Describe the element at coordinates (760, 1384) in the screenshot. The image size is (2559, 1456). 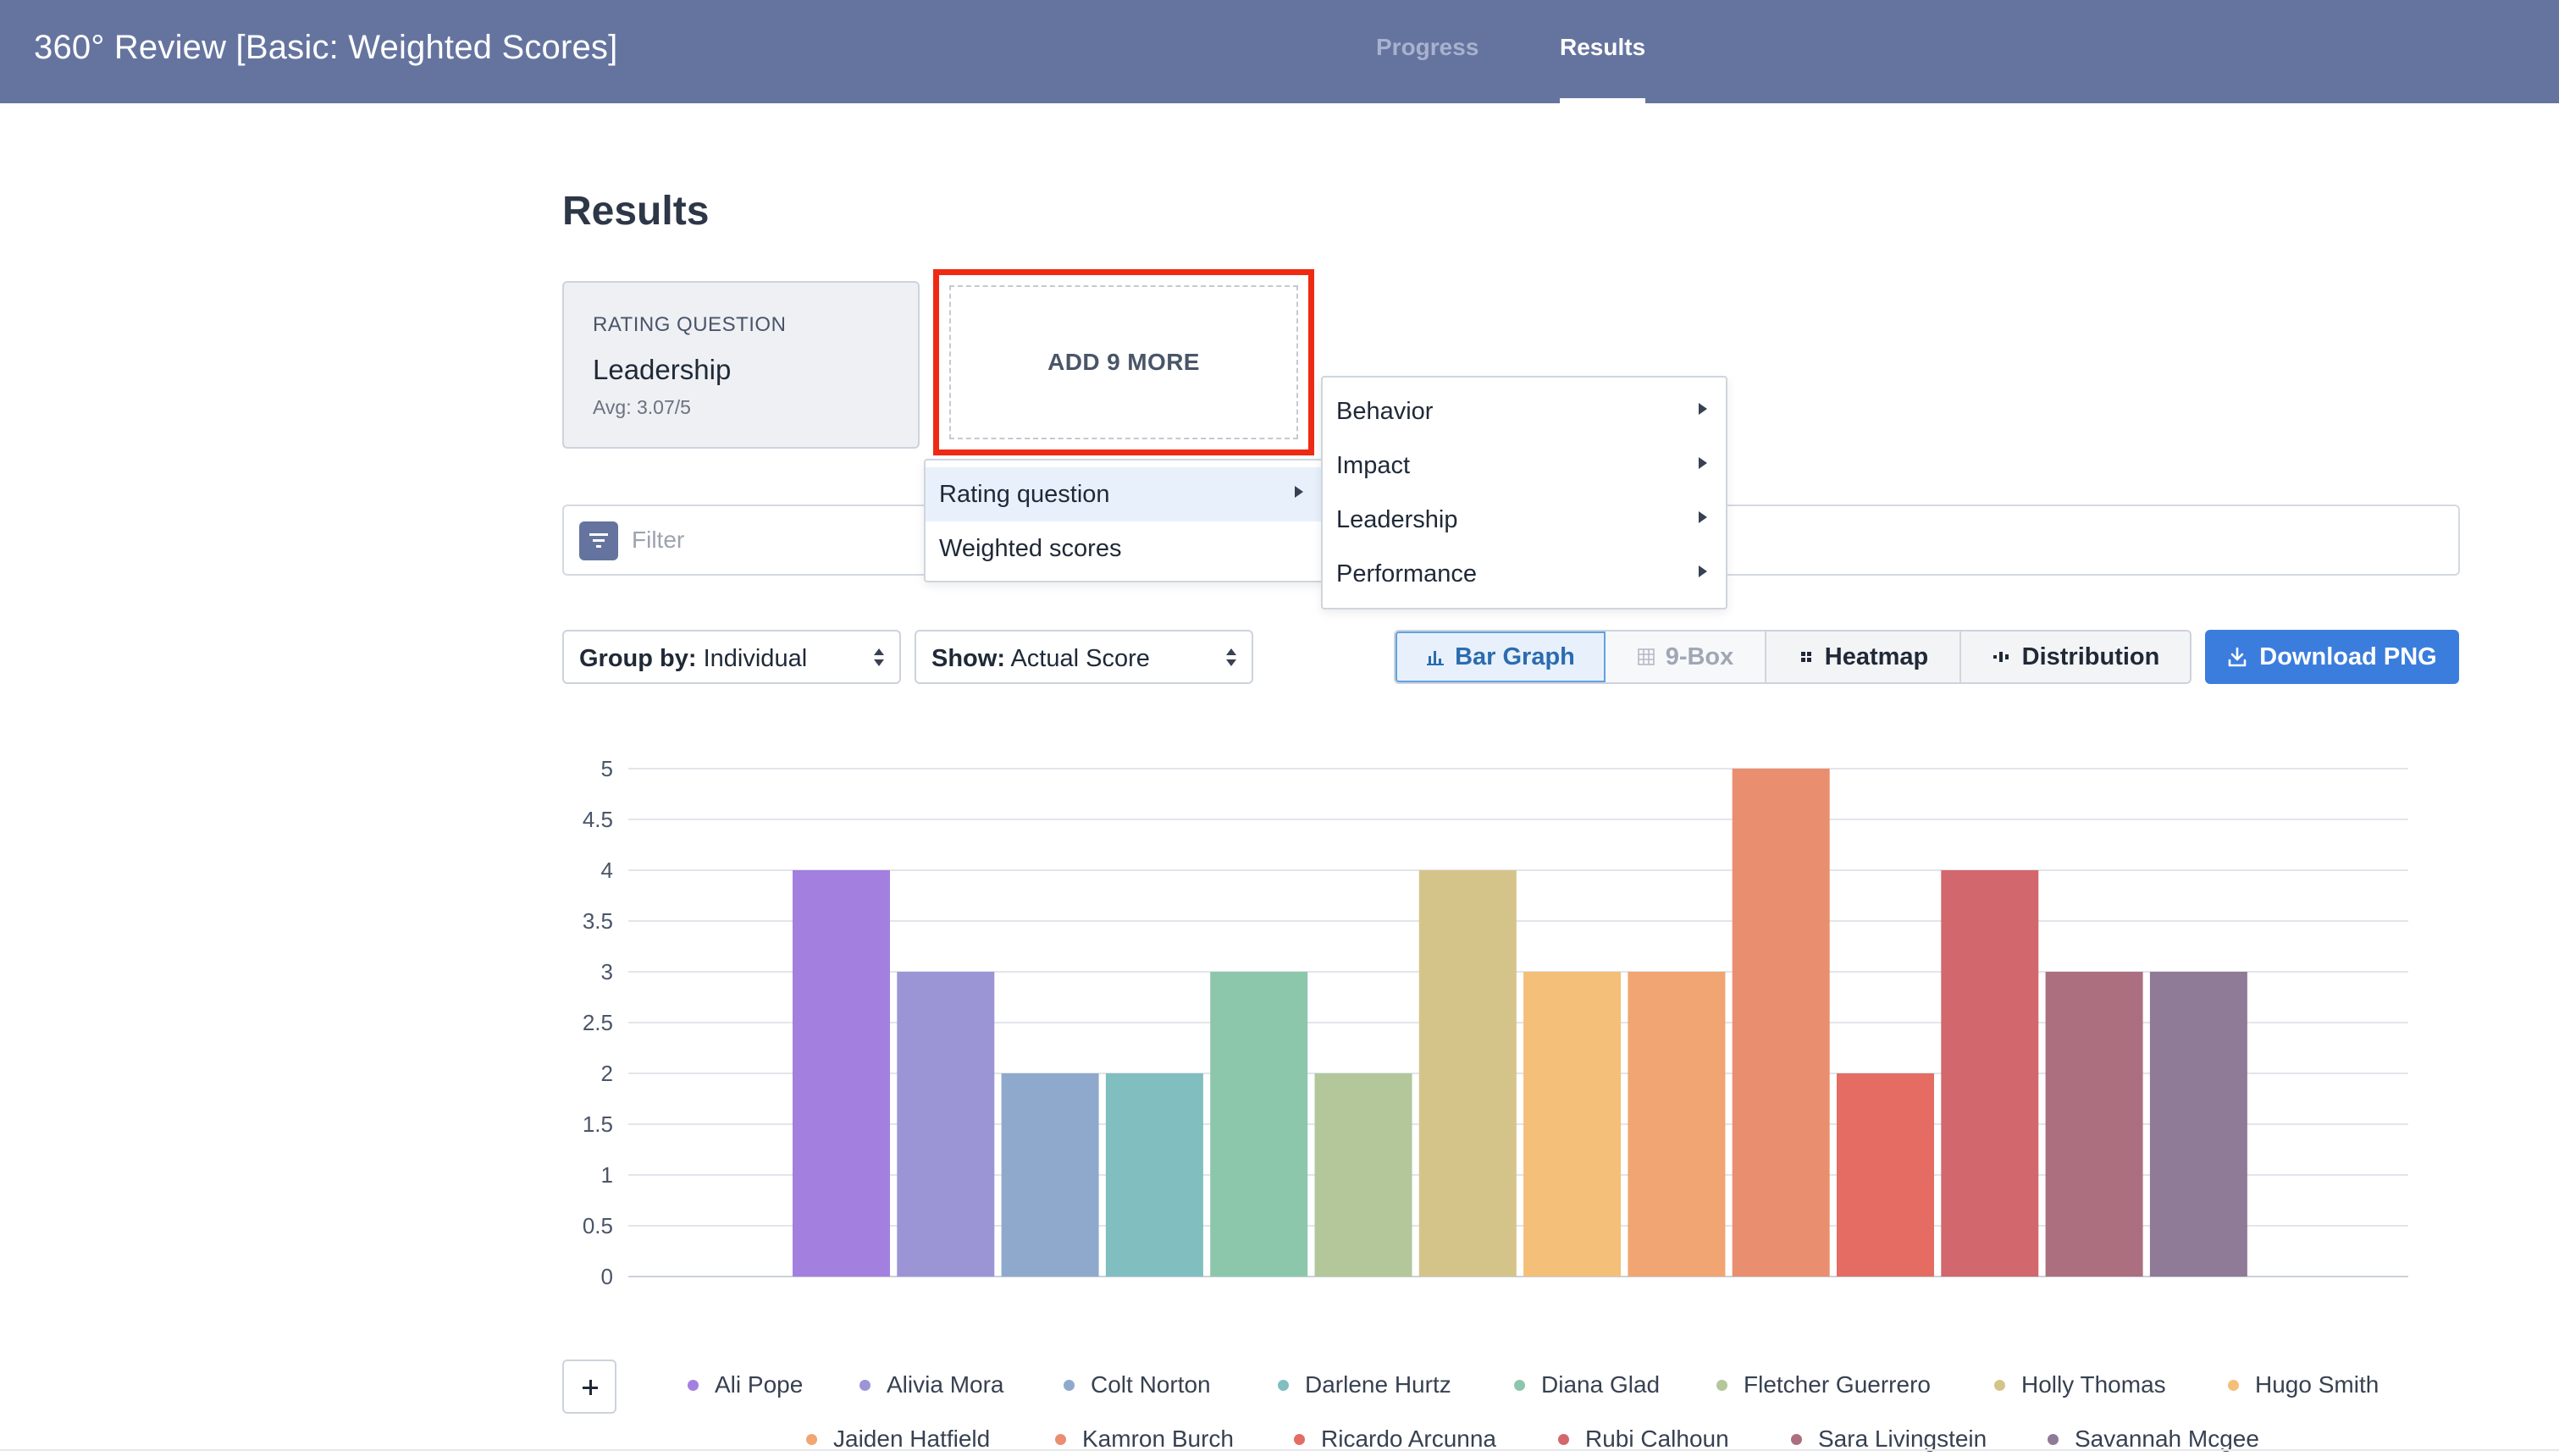
I see `legend-label: Ali Pope` at that location.